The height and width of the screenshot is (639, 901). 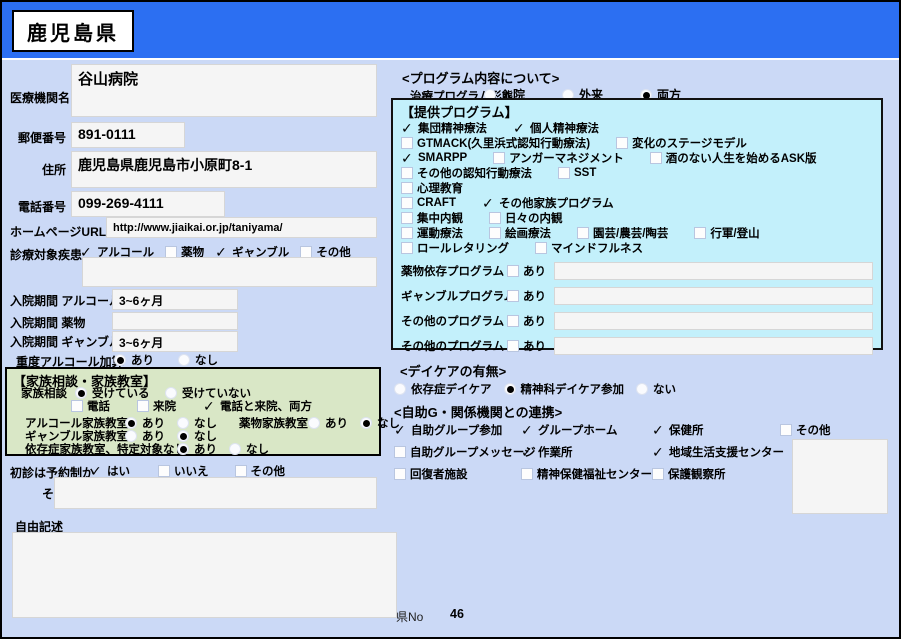 I want to click on checkbox-checked: ✓ グループホーム, so click(x=586, y=430).